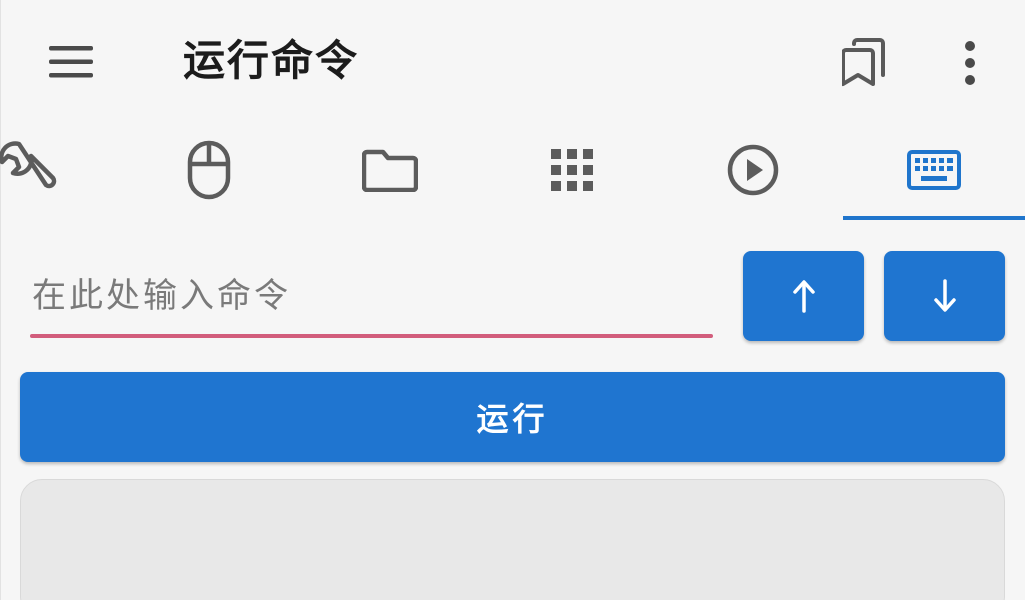 Image resolution: width=1025 pixels, height=600 pixels. I want to click on history-down-button, so click(944, 296).